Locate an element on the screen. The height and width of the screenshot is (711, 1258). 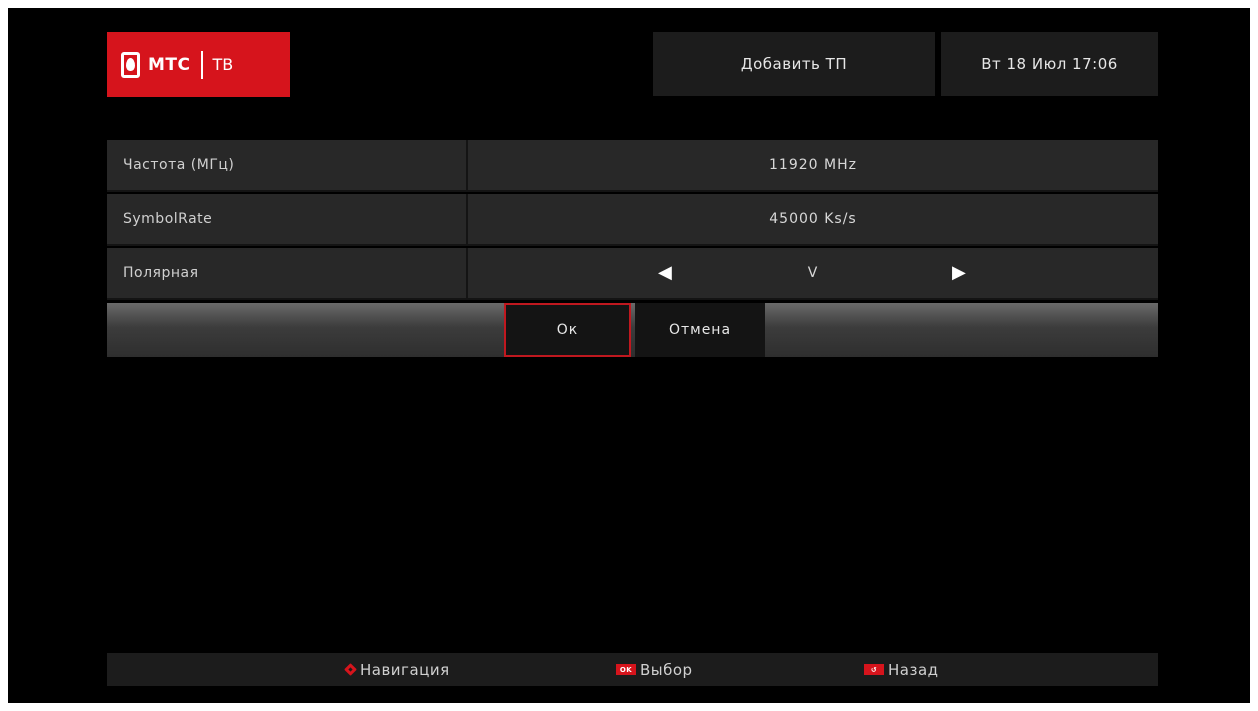
polarization-row: Полярная ◀ V ▶ is located at coordinates (632, 274).